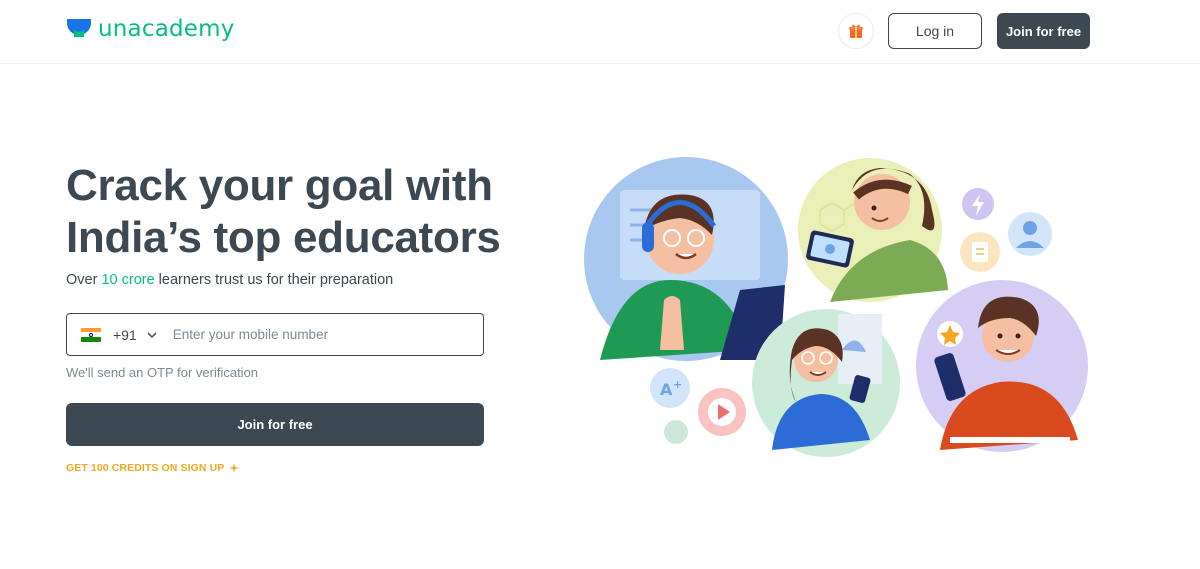 Image resolution: width=1200 pixels, height=569 pixels. I want to click on student-with-headphones-illustration, so click(686, 259).